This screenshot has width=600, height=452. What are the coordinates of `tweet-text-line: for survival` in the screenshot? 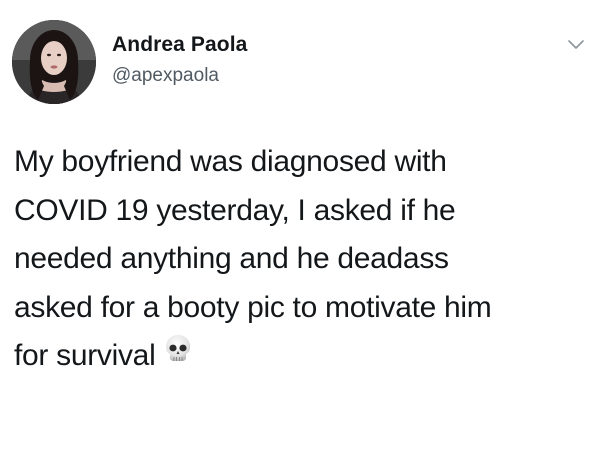 It's located at (85, 355).